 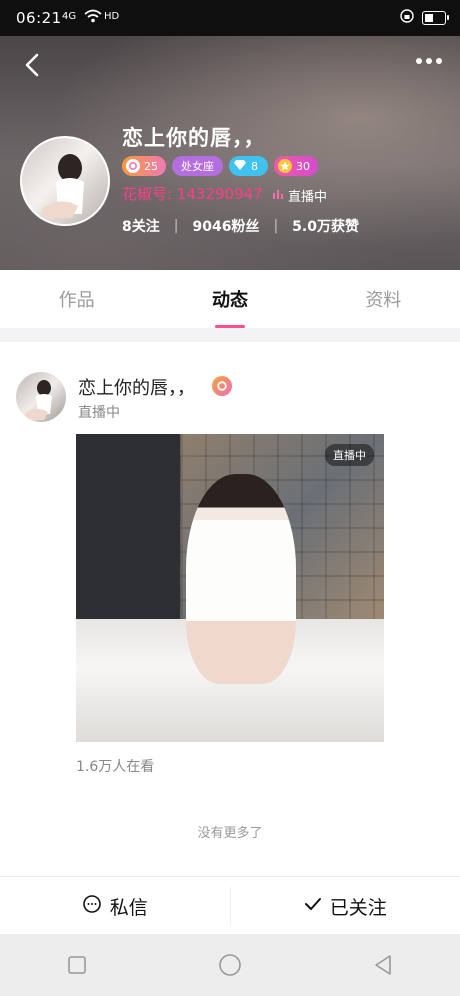 What do you see at coordinates (383, 965) in the screenshot?
I see `nav-back-button` at bounding box center [383, 965].